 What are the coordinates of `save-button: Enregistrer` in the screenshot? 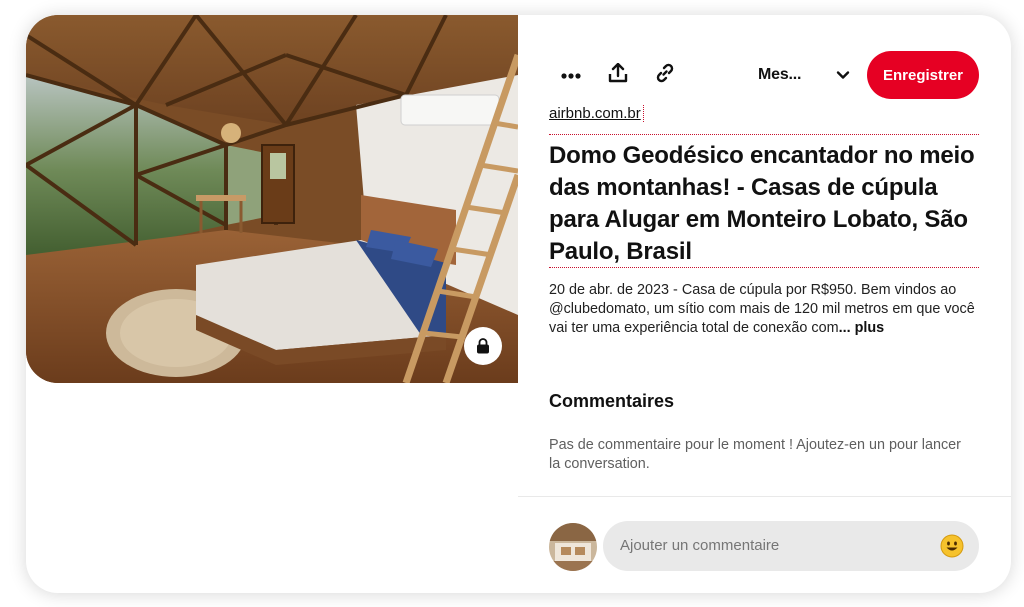 It's located at (923, 75).